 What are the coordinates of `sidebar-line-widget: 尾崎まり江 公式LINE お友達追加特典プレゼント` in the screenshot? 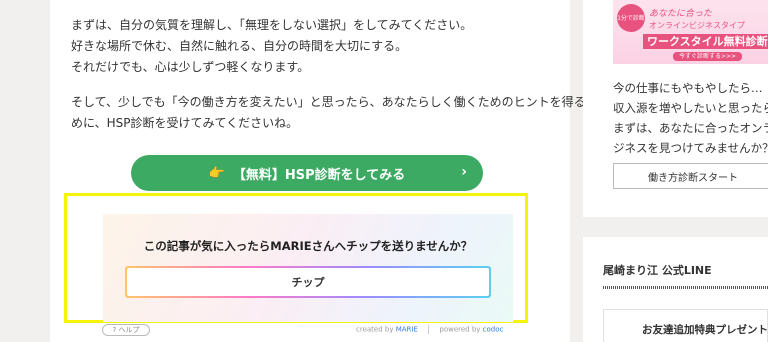 It's located at (675, 289).